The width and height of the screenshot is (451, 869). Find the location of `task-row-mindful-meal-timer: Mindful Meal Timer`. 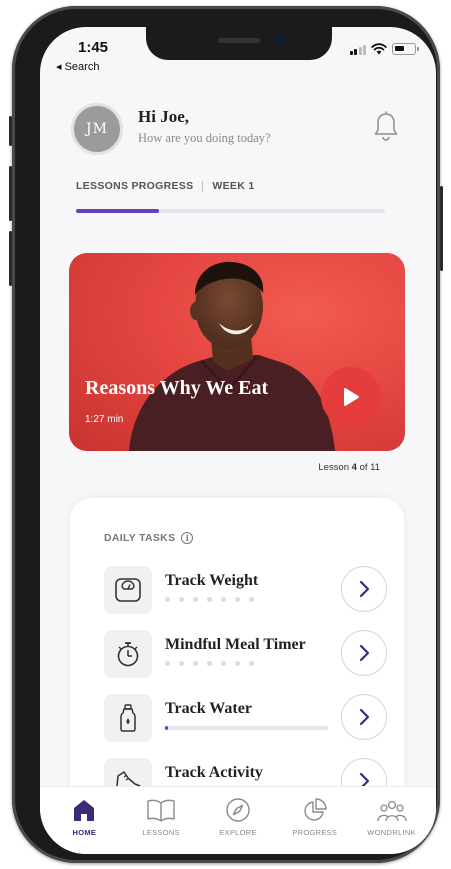

task-row-mindful-meal-timer: Mindful Meal Timer is located at coordinates (247, 654).